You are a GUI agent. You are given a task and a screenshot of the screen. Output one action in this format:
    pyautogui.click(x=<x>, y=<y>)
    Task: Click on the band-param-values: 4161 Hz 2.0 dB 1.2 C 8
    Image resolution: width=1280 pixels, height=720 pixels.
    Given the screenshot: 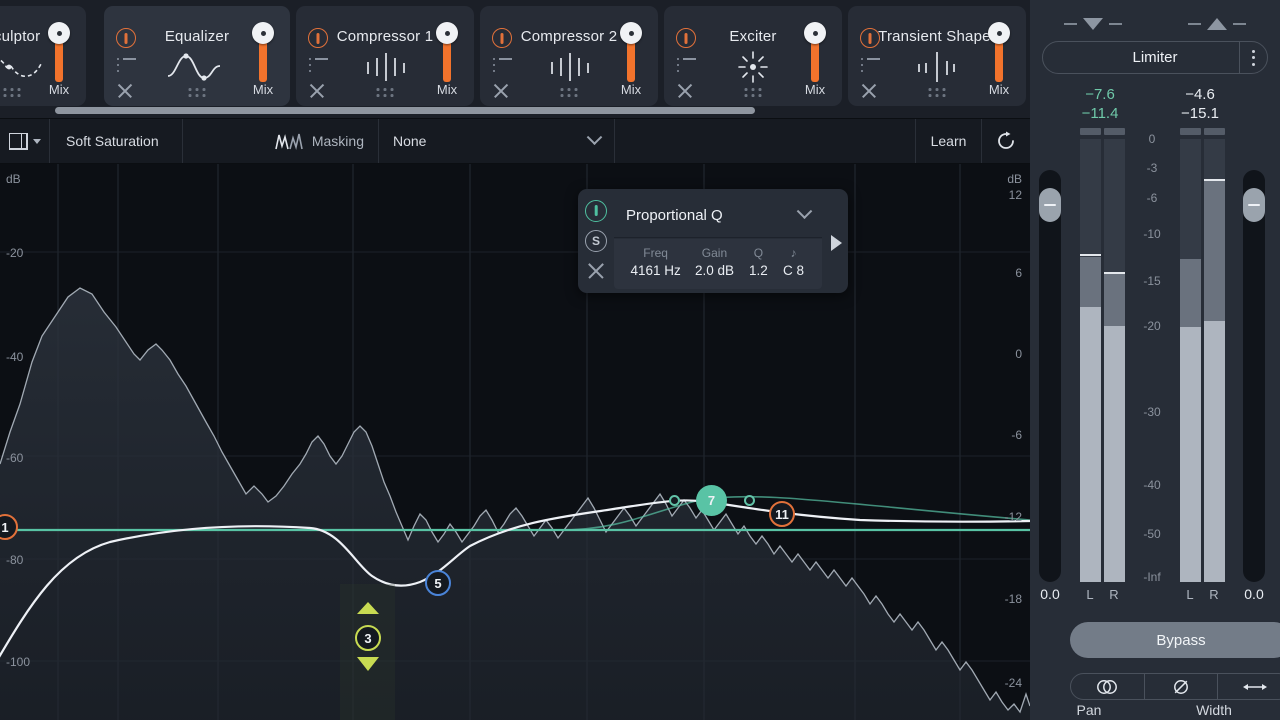 What is the action you would take?
    pyautogui.click(x=718, y=270)
    